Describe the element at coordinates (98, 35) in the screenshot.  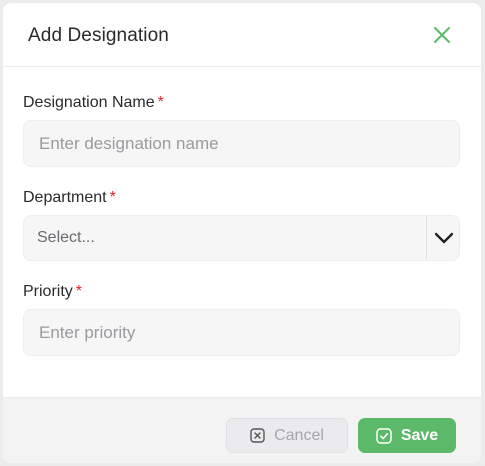
I see `dialog-title: Add Designation` at that location.